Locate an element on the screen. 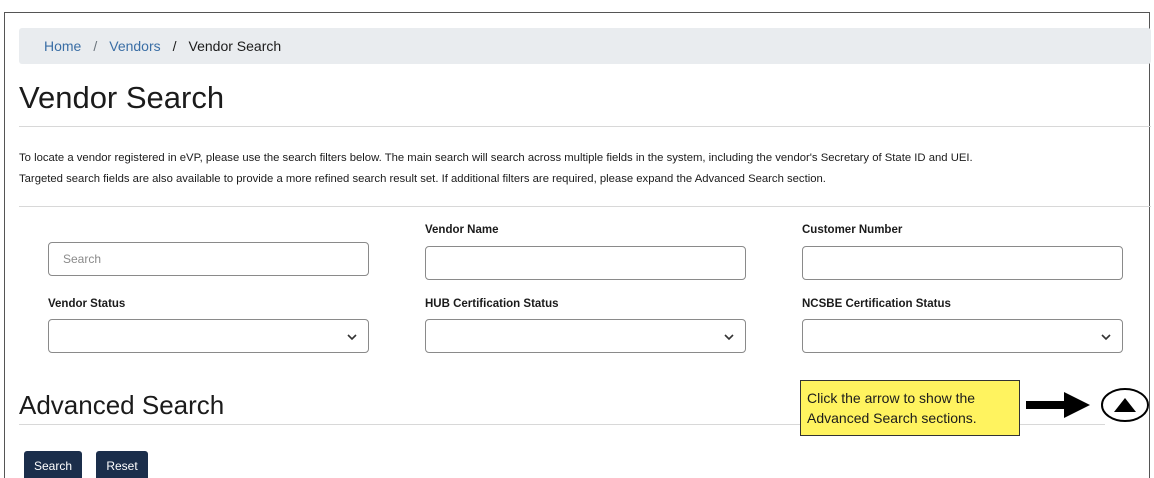 This screenshot has width=1154, height=478. vendor-name-input is located at coordinates (585, 263).